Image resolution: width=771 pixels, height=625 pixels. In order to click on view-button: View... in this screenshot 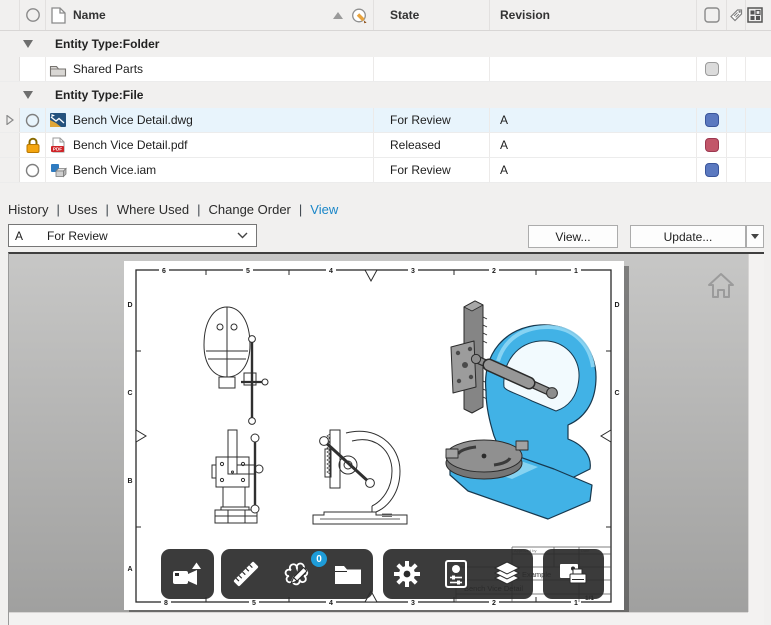, I will do `click(573, 236)`.